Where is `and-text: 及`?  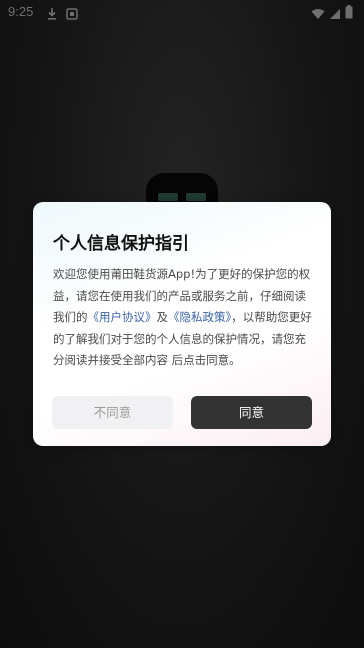 and-text: 及 is located at coordinates (162, 317).